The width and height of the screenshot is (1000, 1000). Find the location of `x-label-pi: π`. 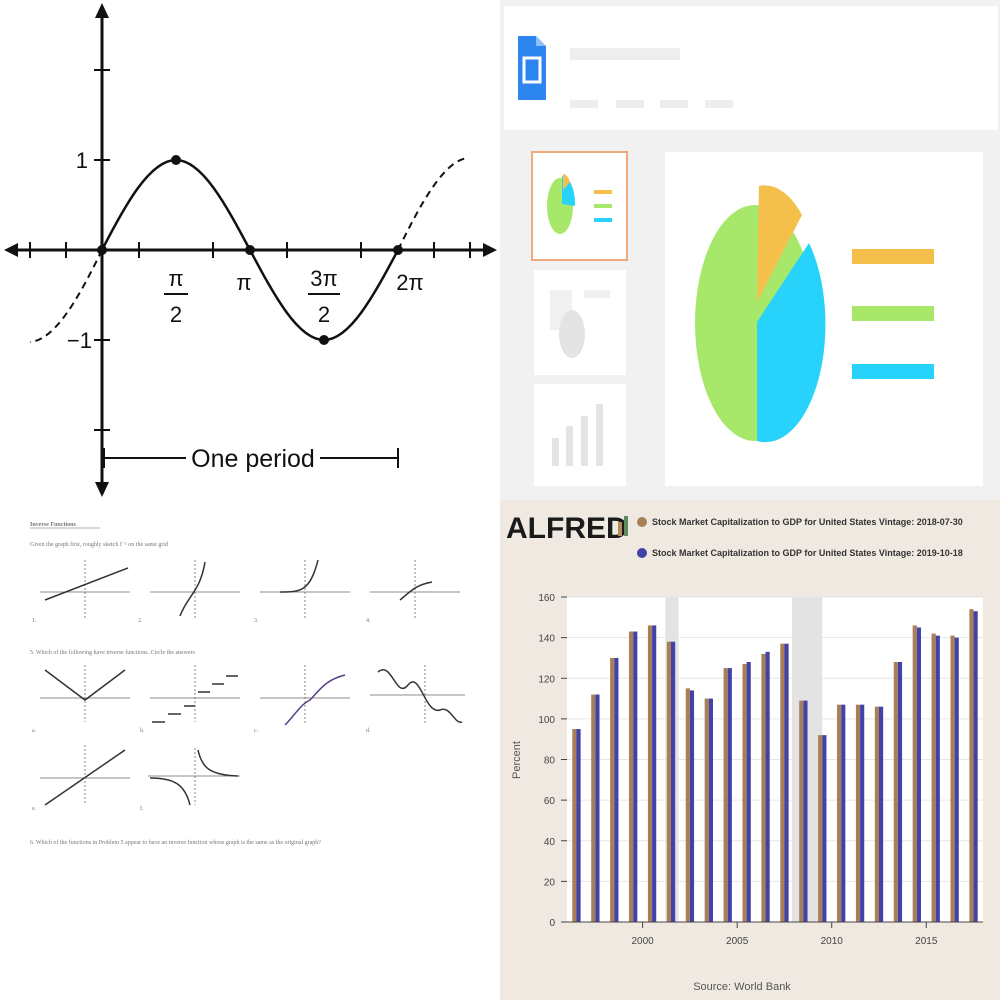

x-label-pi: π is located at coordinates (243, 282).